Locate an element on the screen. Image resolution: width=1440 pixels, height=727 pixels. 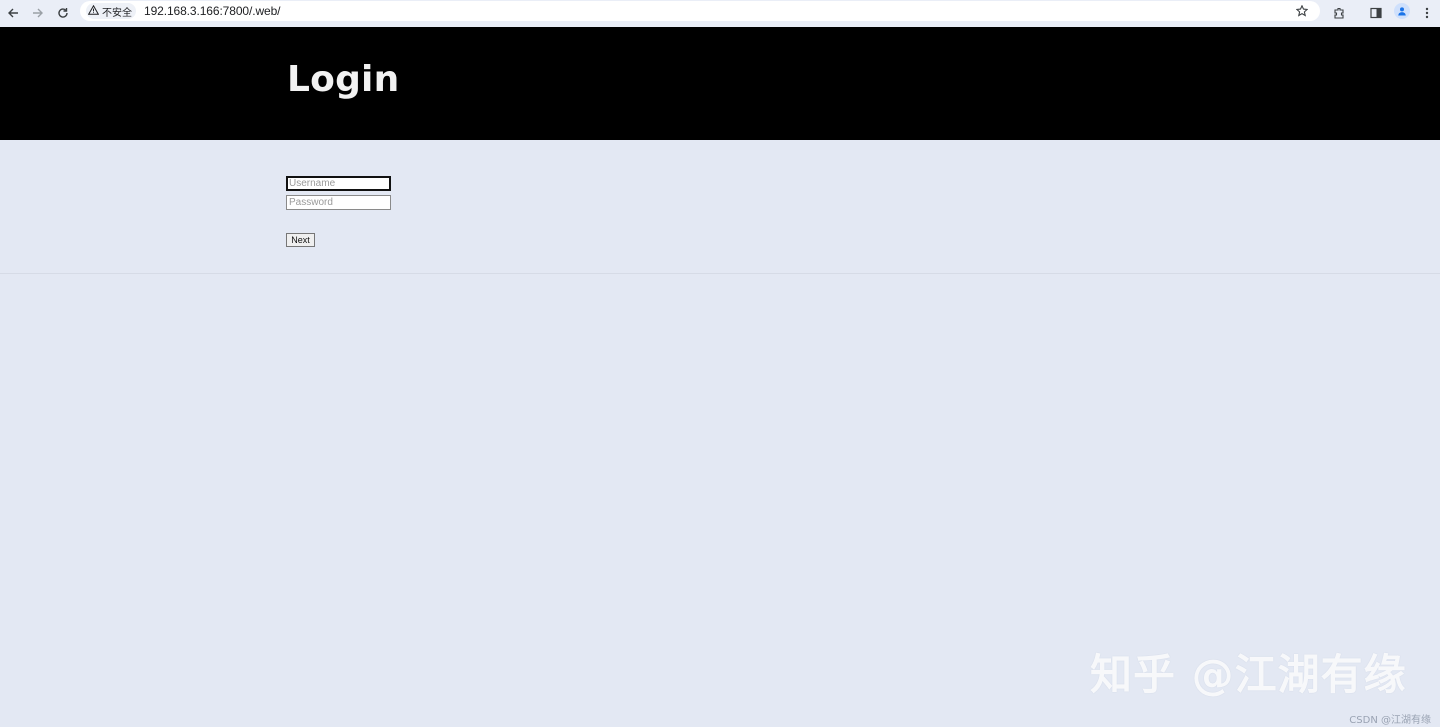
username-input is located at coordinates (338, 183).